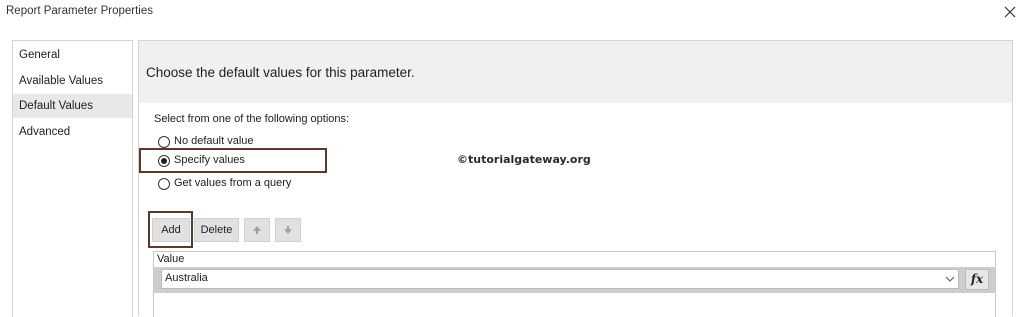 This screenshot has height=317, width=1024. What do you see at coordinates (72, 55) in the screenshot?
I see `nav-item-general: General` at bounding box center [72, 55].